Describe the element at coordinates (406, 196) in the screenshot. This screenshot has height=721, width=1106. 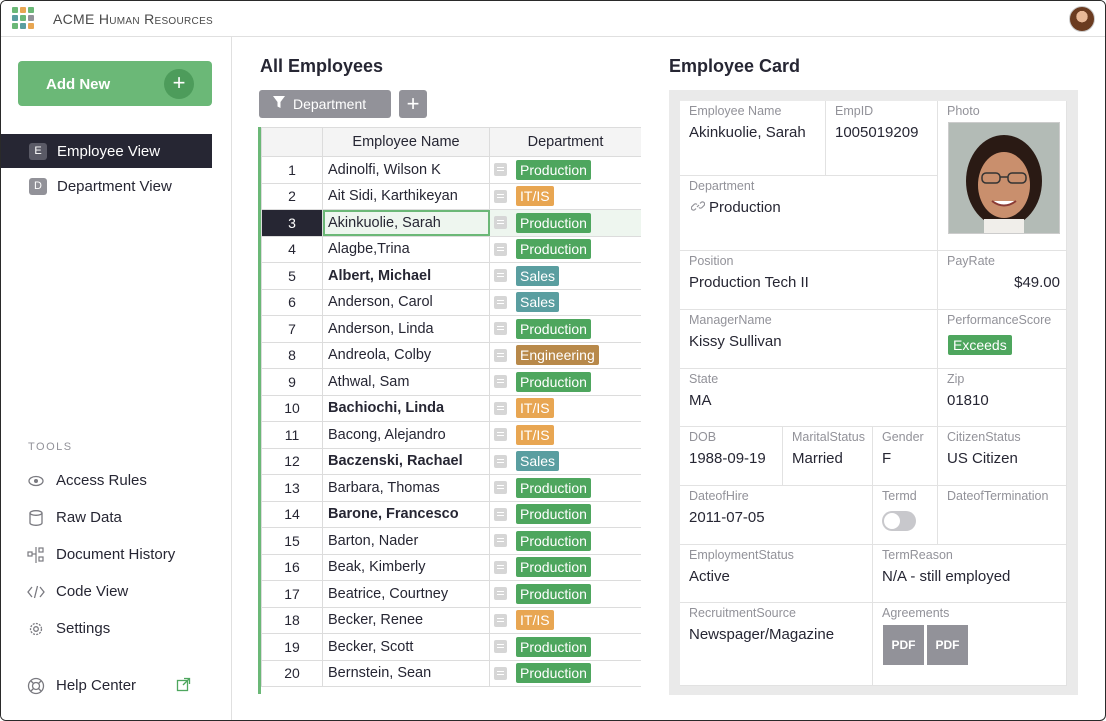
I see `employee-name-cell: Ait Sidi, Karthikeyan` at that location.